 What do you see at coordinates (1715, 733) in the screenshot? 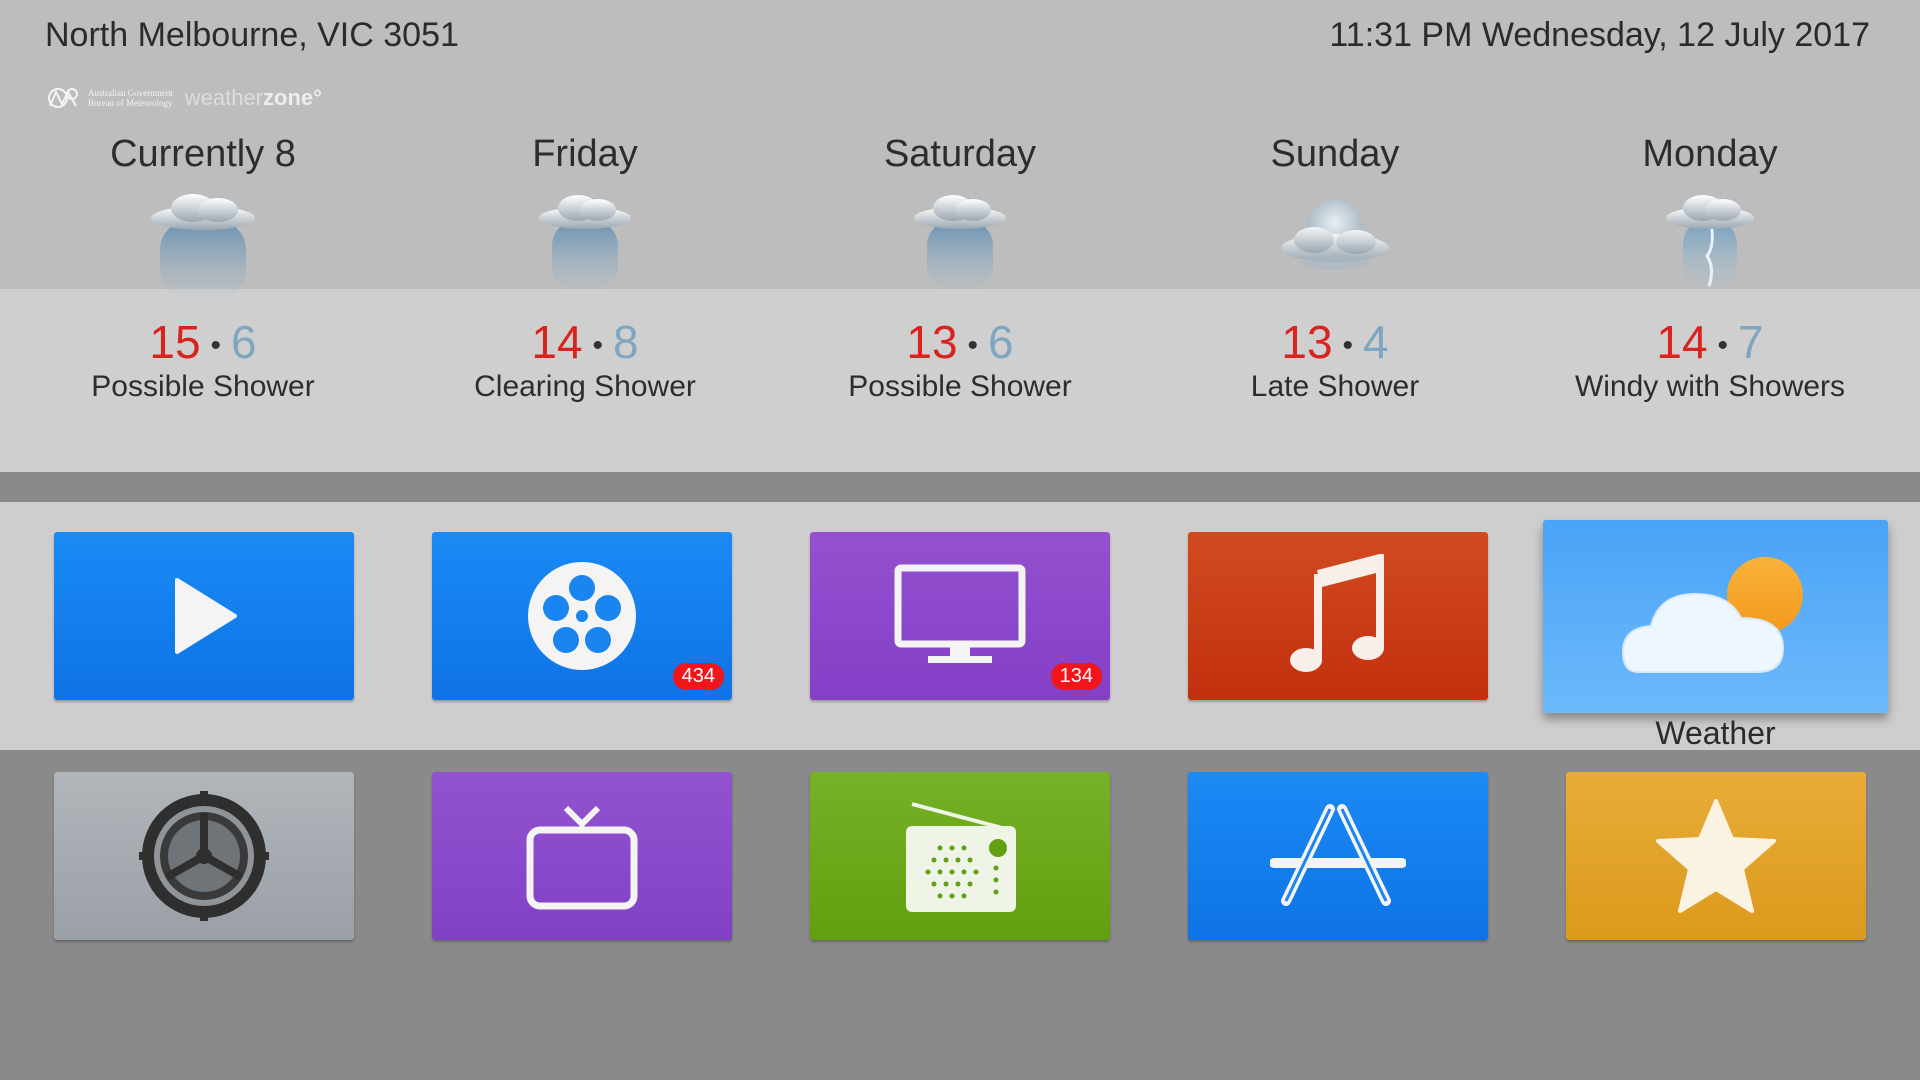
I see `focused-app-label: Weather` at bounding box center [1715, 733].